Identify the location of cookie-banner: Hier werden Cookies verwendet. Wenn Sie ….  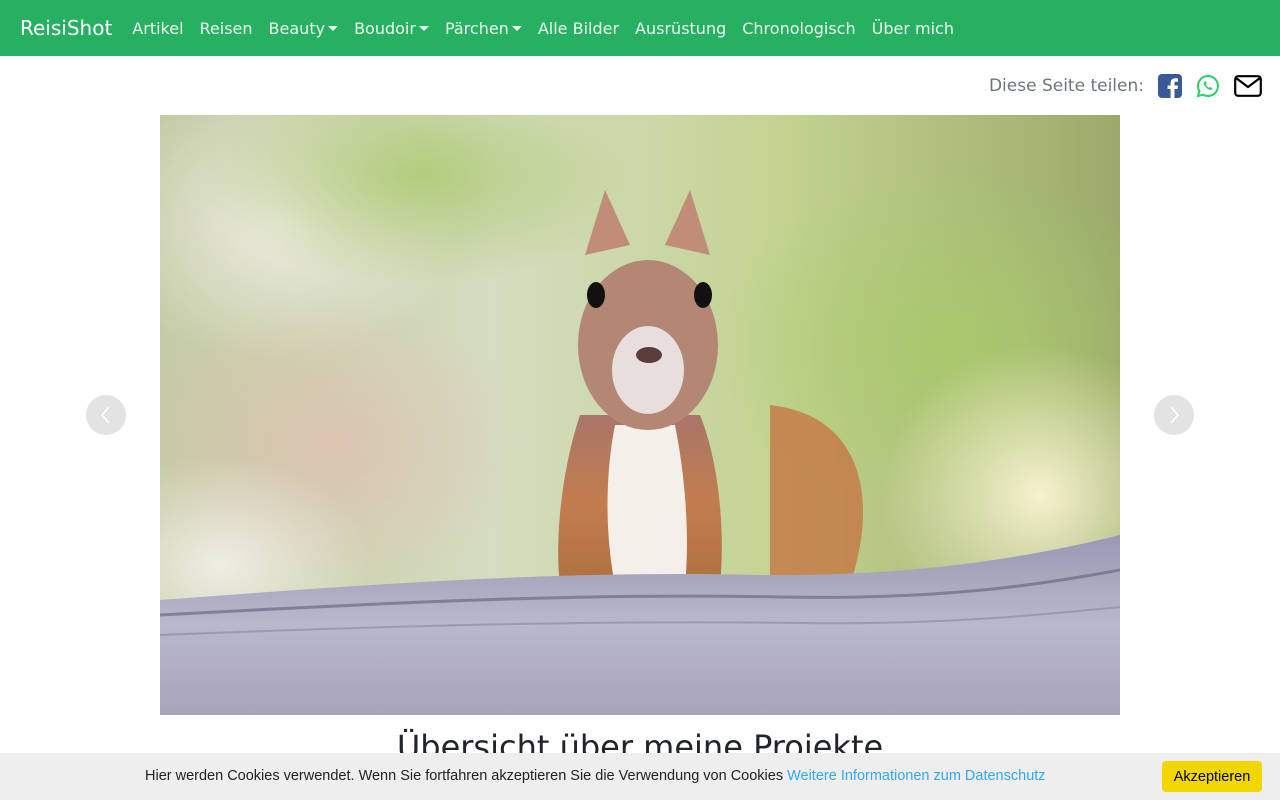
(640, 776).